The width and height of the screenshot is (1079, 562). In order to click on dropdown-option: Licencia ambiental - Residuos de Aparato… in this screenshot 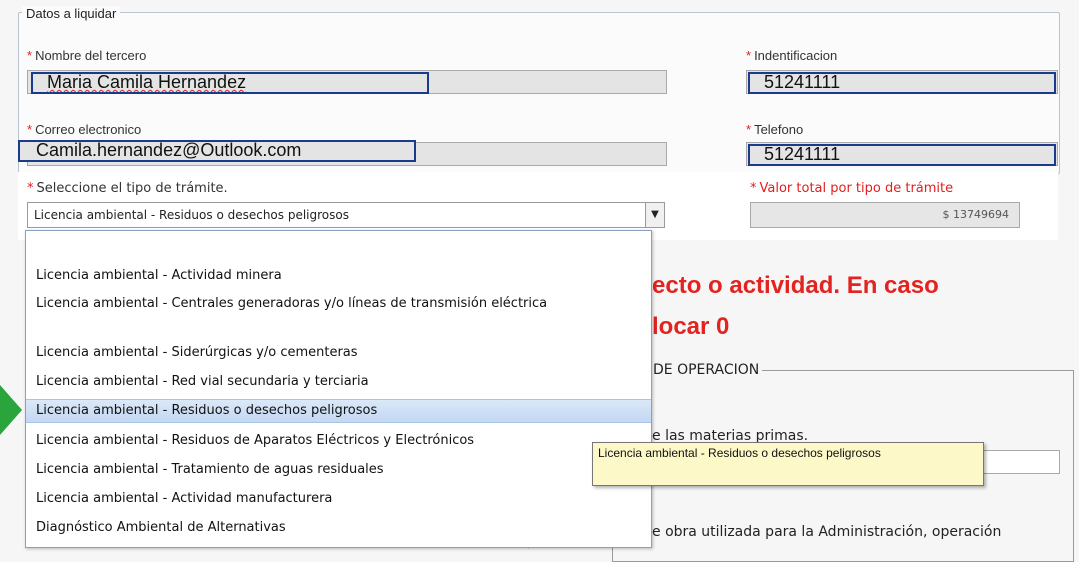, I will do `click(338, 441)`.